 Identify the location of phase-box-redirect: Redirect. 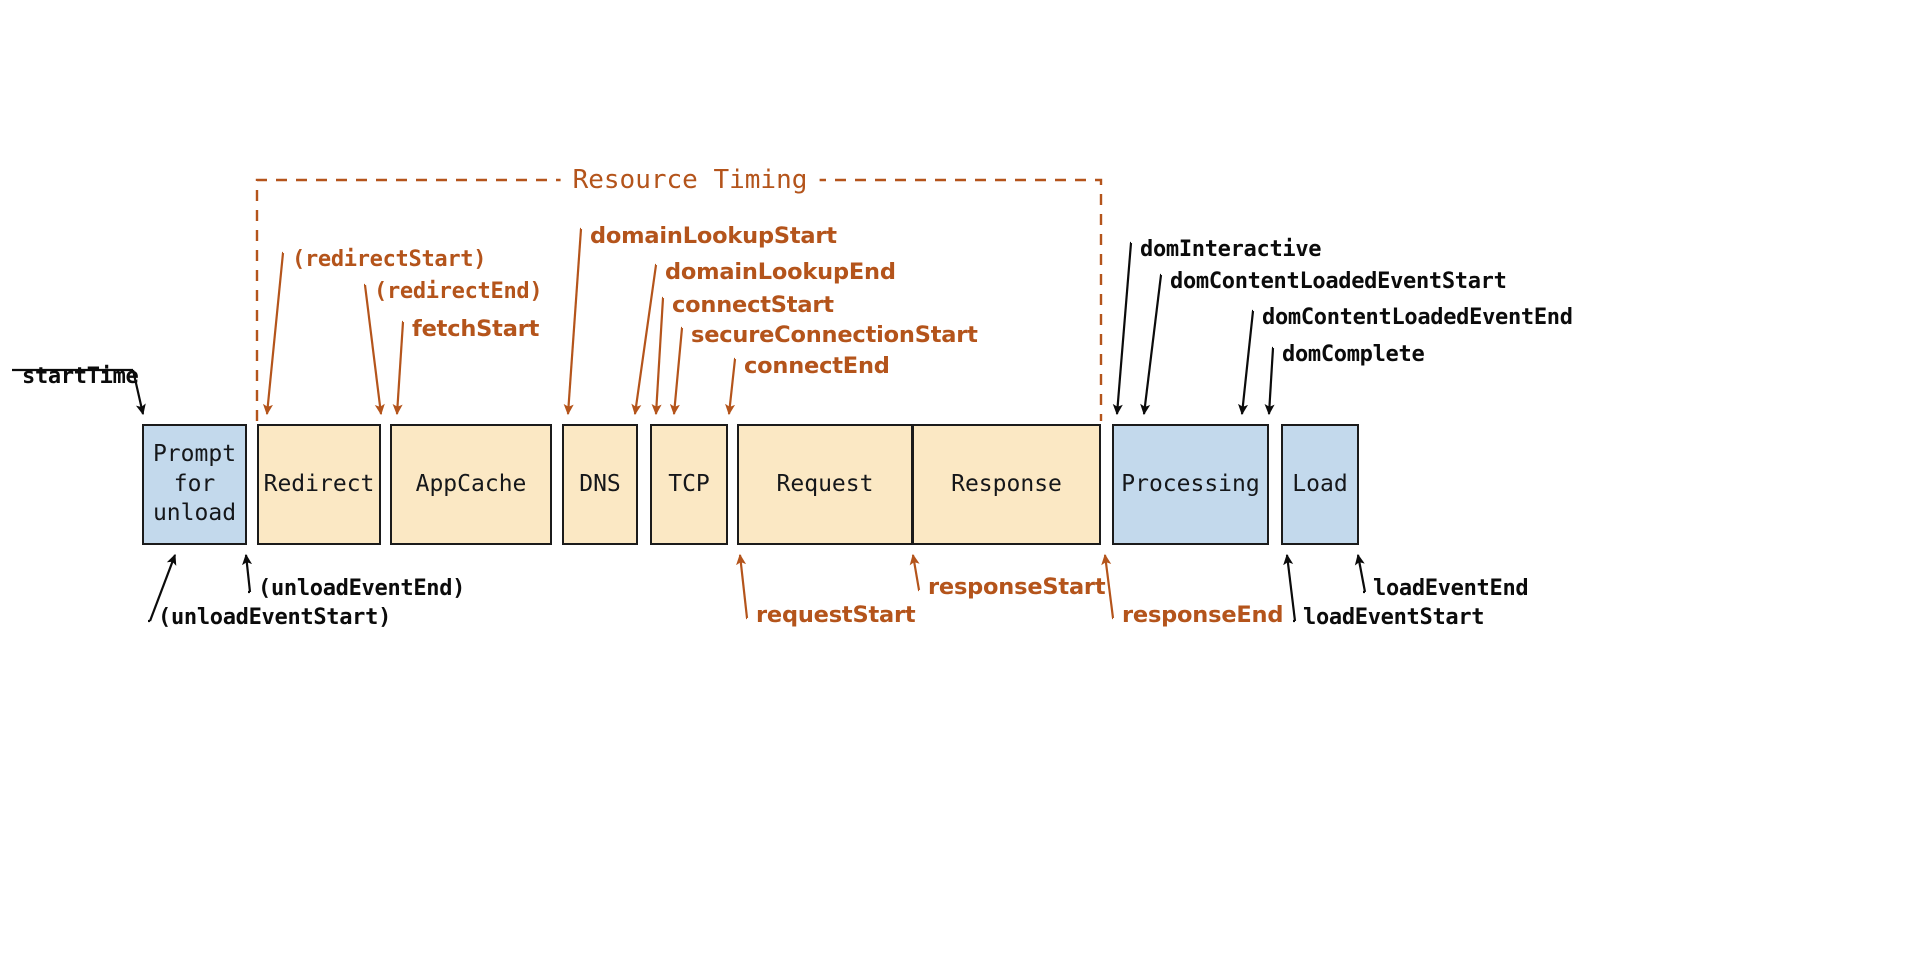
(319, 484).